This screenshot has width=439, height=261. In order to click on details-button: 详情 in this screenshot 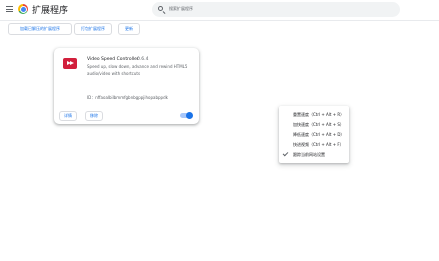, I will do `click(68, 116)`.